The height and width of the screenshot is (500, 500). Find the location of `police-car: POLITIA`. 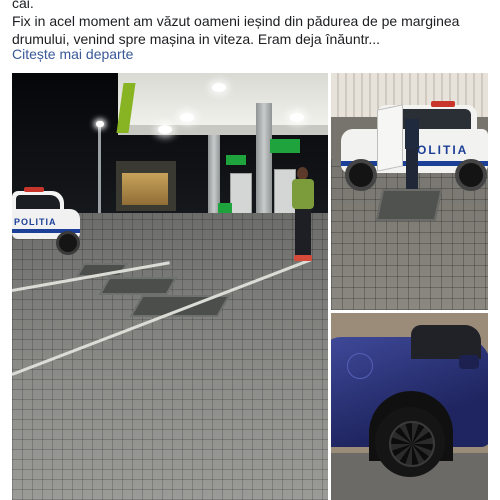

police-car: POLITIA is located at coordinates (47, 220).